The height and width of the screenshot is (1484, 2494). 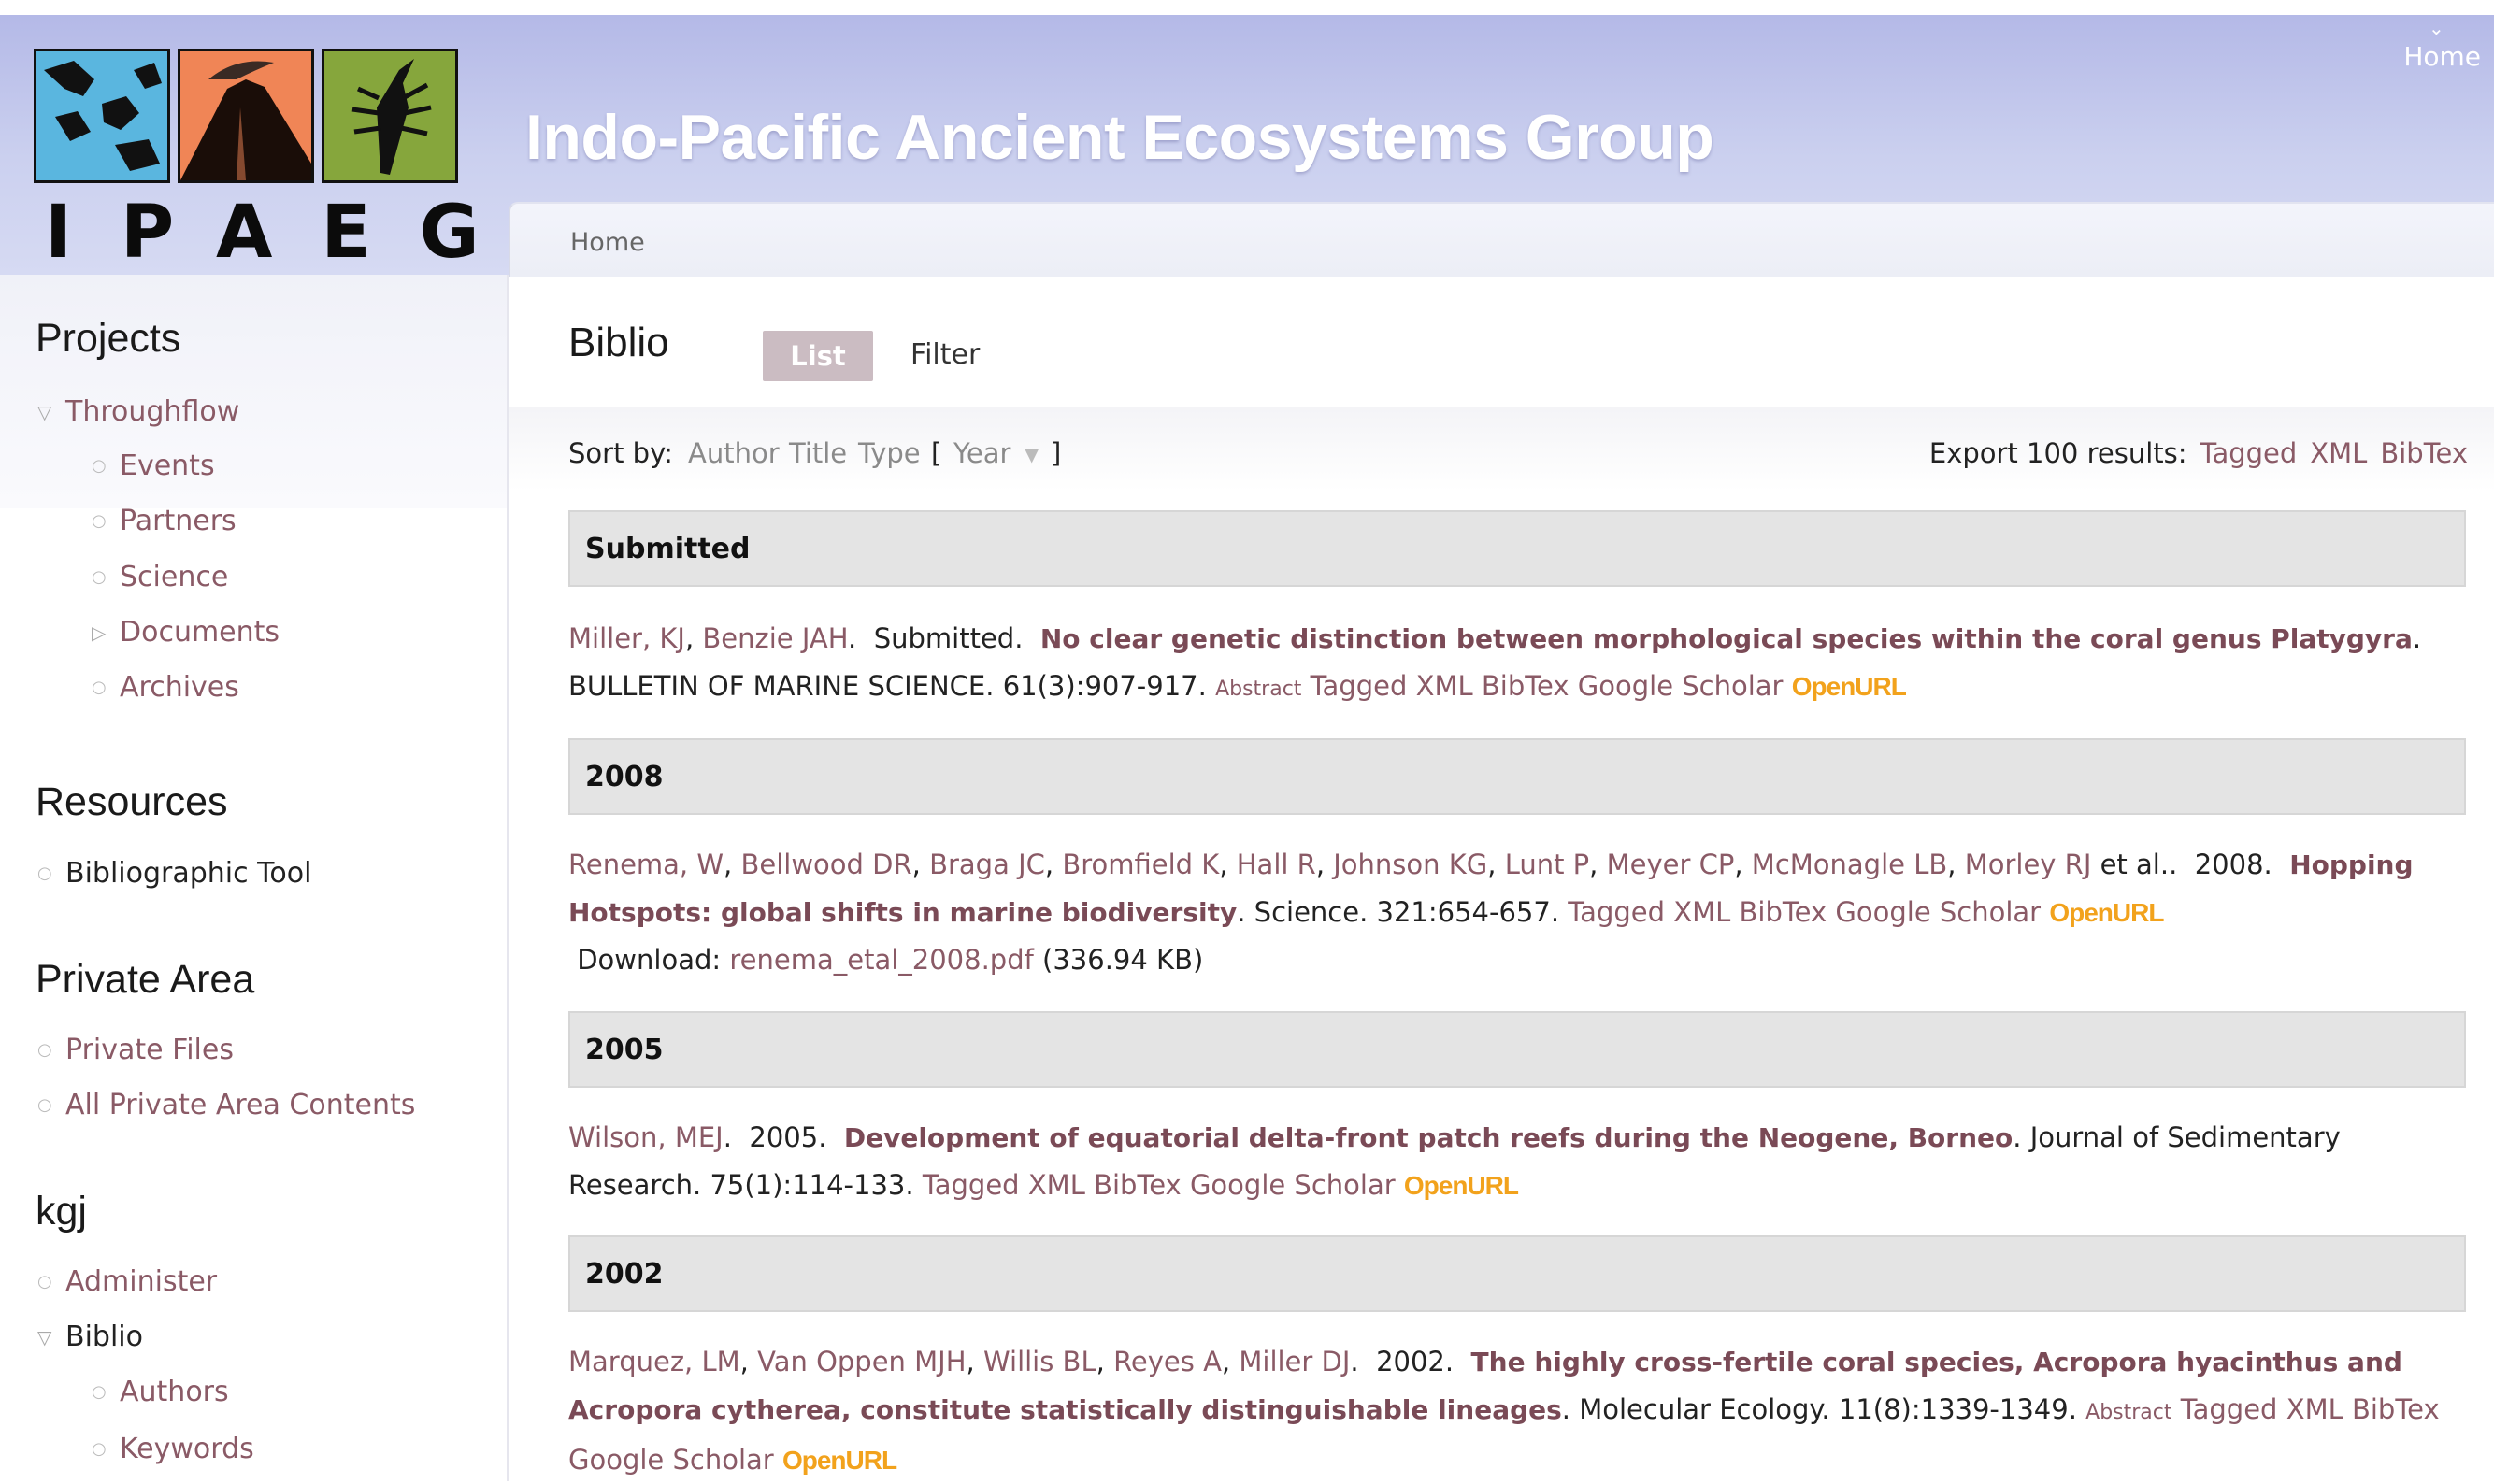 What do you see at coordinates (1828, 1409) in the screenshot?
I see `entry-journal: Molecular Ecology. 11(8):1339-1349.` at bounding box center [1828, 1409].